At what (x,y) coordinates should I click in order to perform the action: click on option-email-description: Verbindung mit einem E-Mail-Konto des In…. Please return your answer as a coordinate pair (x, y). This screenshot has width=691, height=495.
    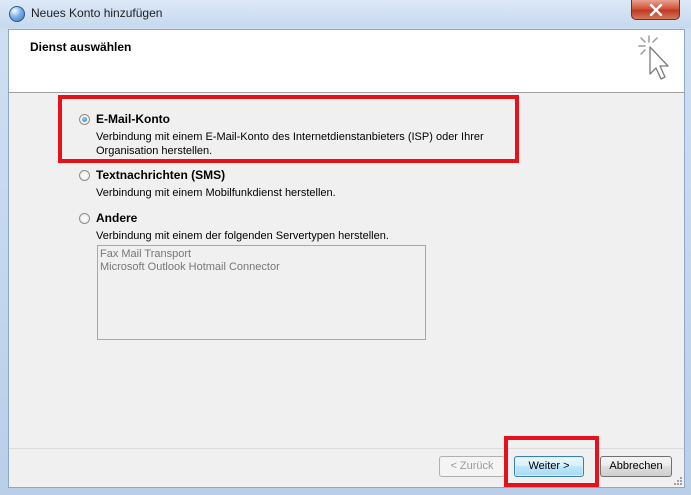
    Looking at the image, I should click on (290, 144).